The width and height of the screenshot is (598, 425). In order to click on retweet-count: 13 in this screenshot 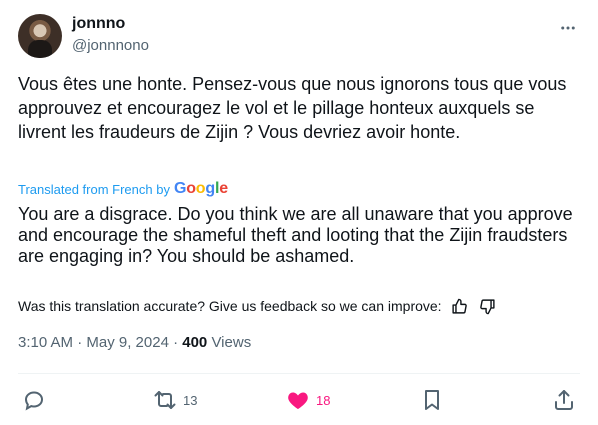, I will do `click(190, 400)`.